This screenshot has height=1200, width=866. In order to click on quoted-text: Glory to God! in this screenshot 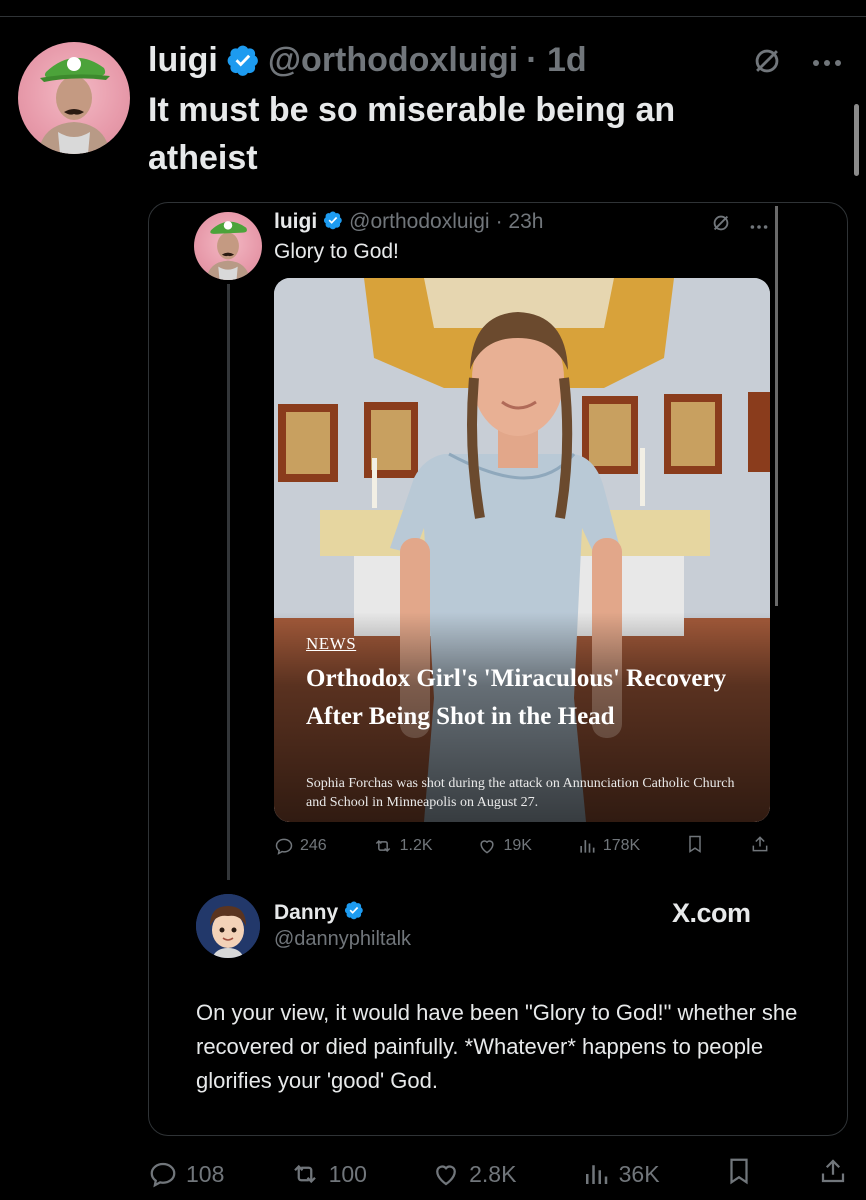, I will do `click(336, 251)`.